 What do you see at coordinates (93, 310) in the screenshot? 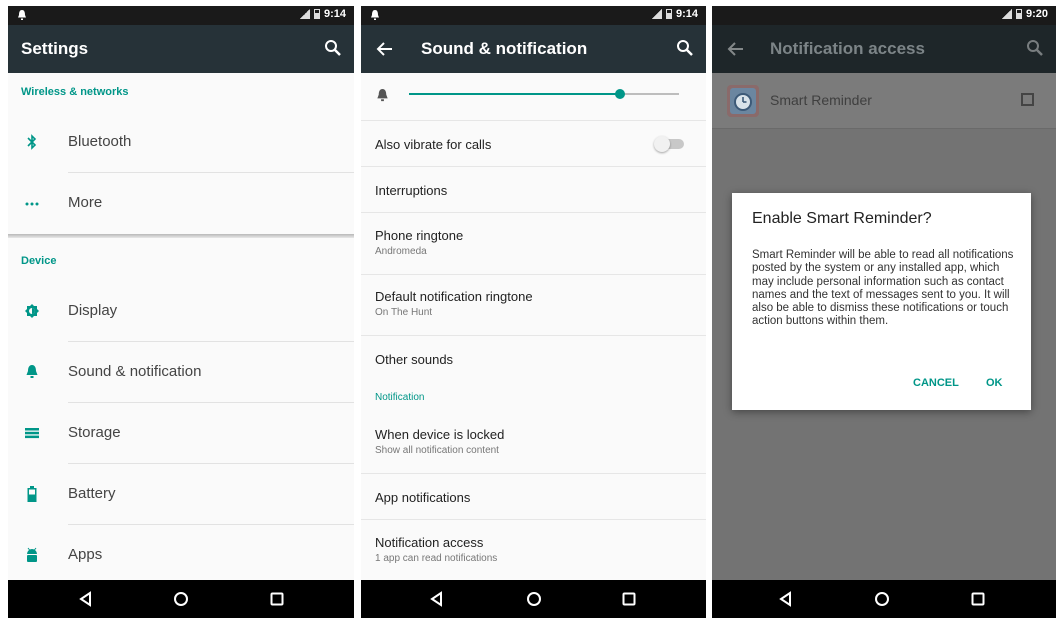
I see `settings-item-label: Display` at bounding box center [93, 310].